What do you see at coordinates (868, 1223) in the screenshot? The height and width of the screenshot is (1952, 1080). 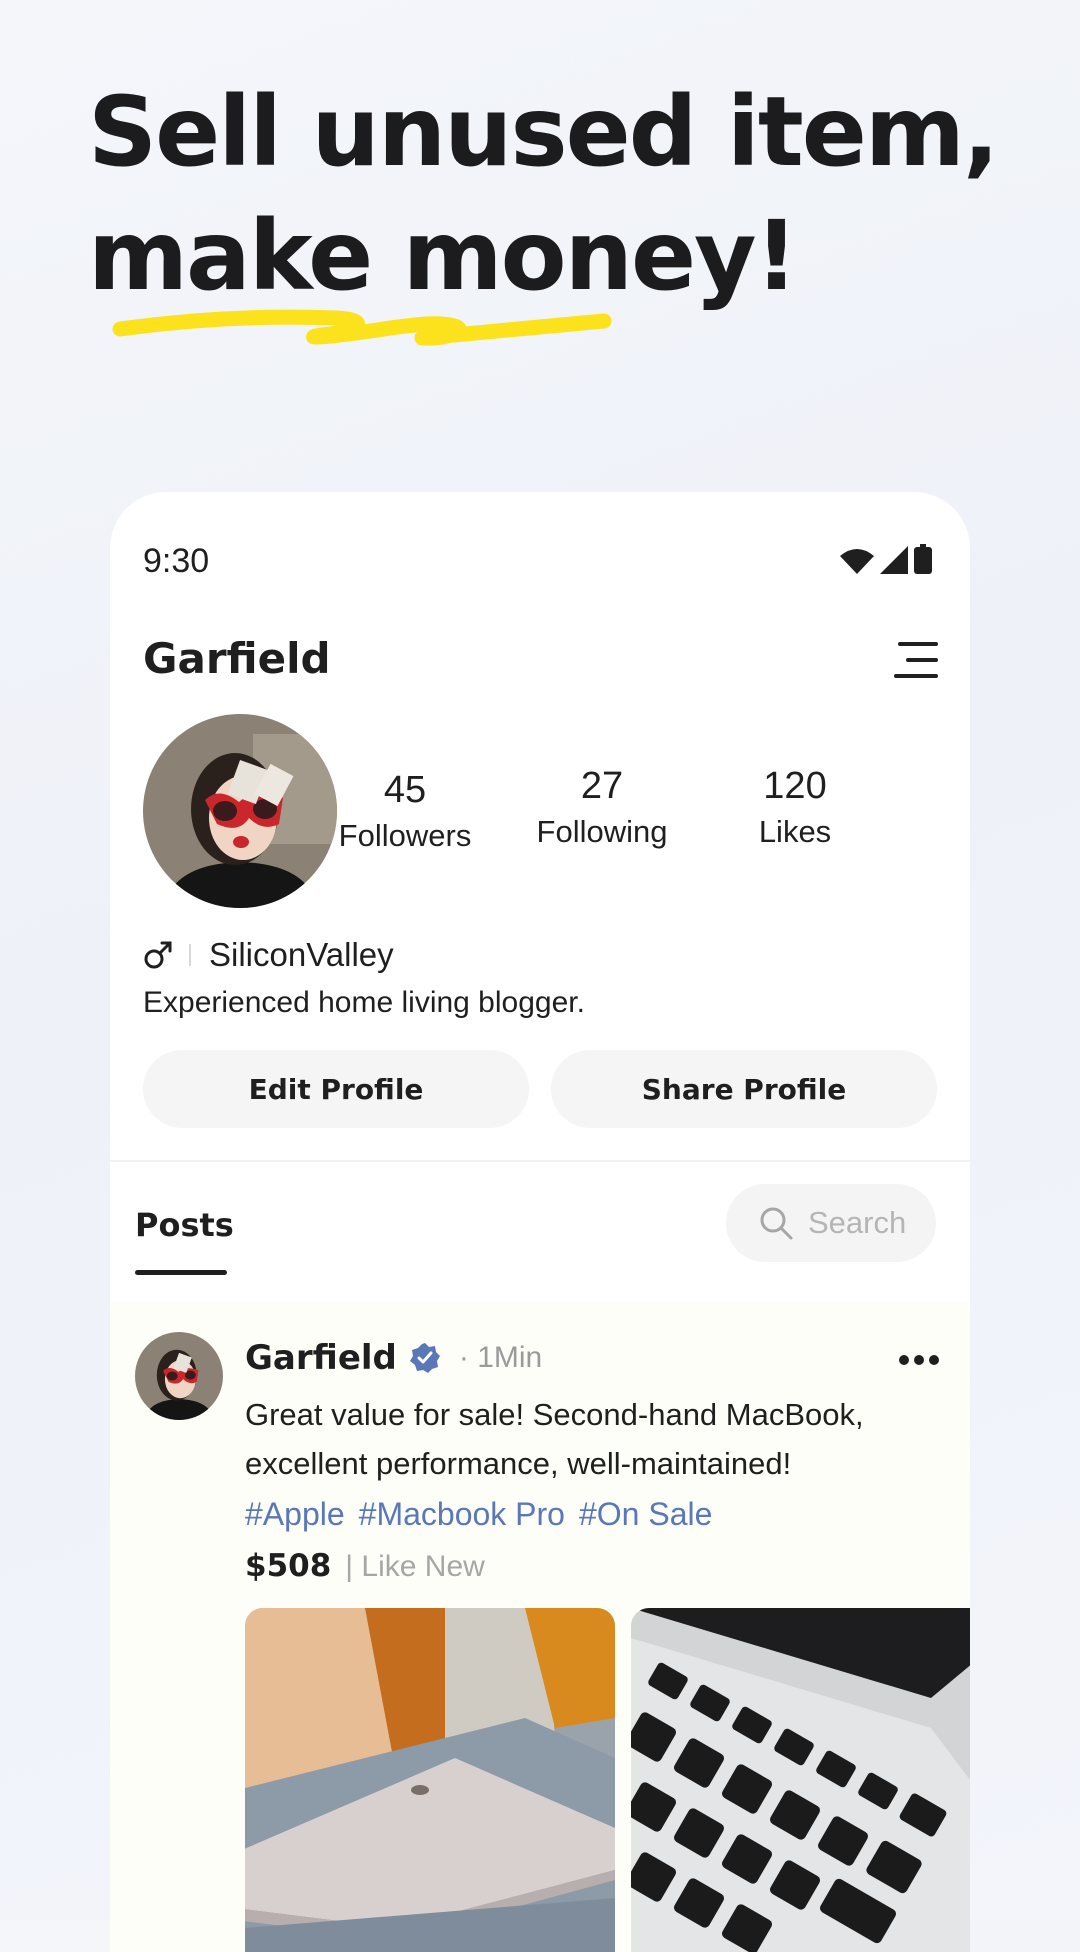 I see `search-input` at bounding box center [868, 1223].